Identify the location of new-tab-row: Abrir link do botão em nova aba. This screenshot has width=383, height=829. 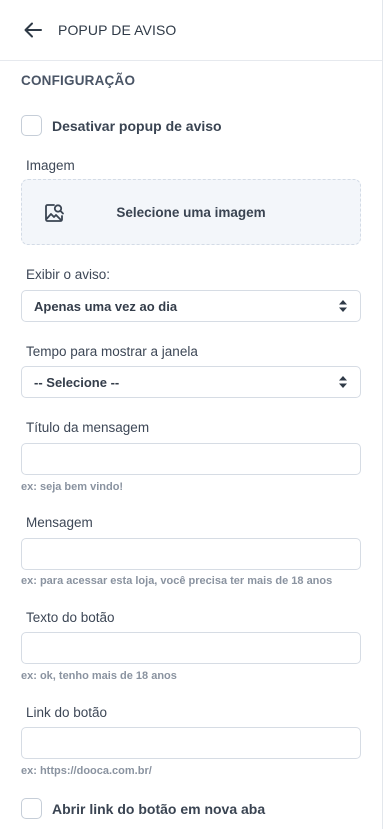
(191, 808).